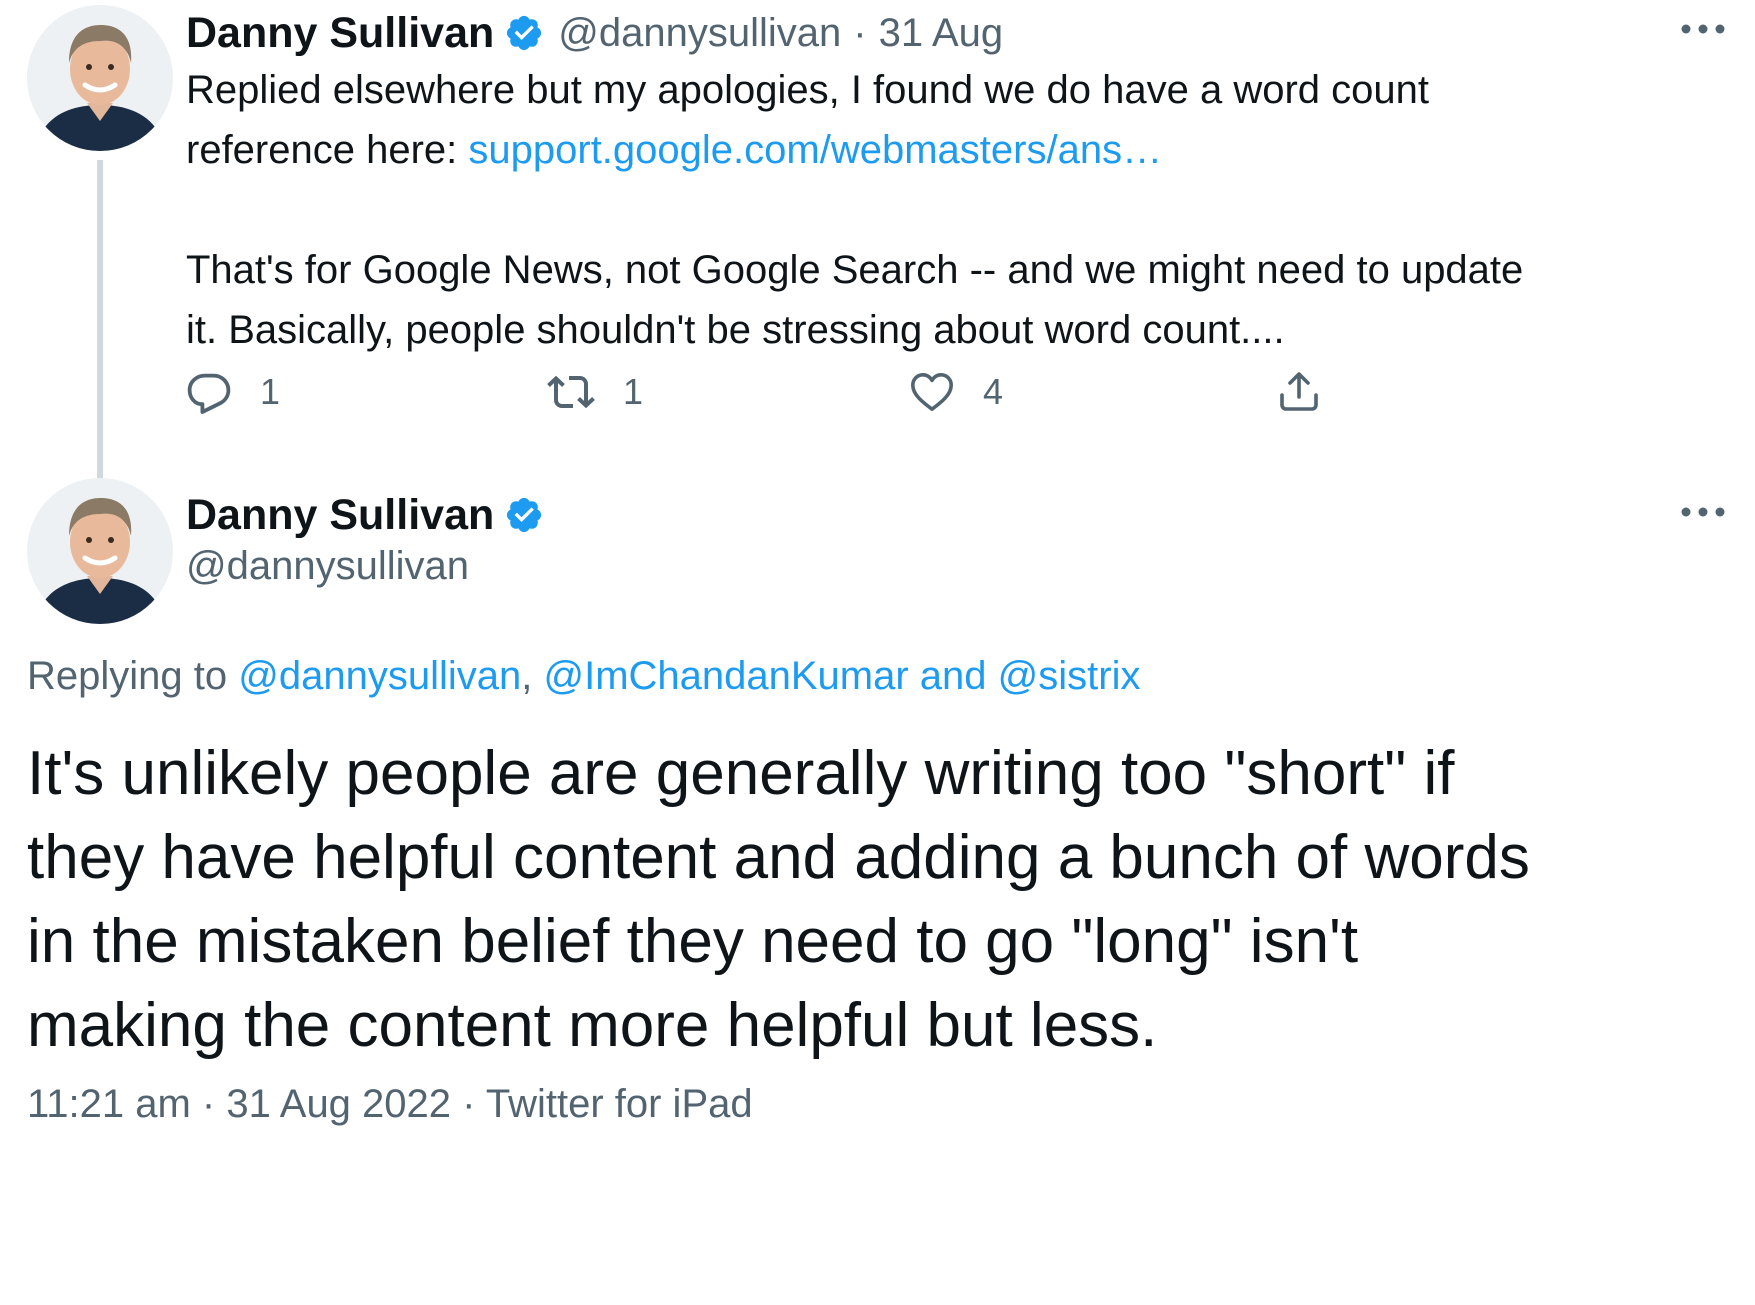 This screenshot has height=1305, width=1755. Describe the element at coordinates (993, 391) in the screenshot. I see `like-count: 4` at that location.